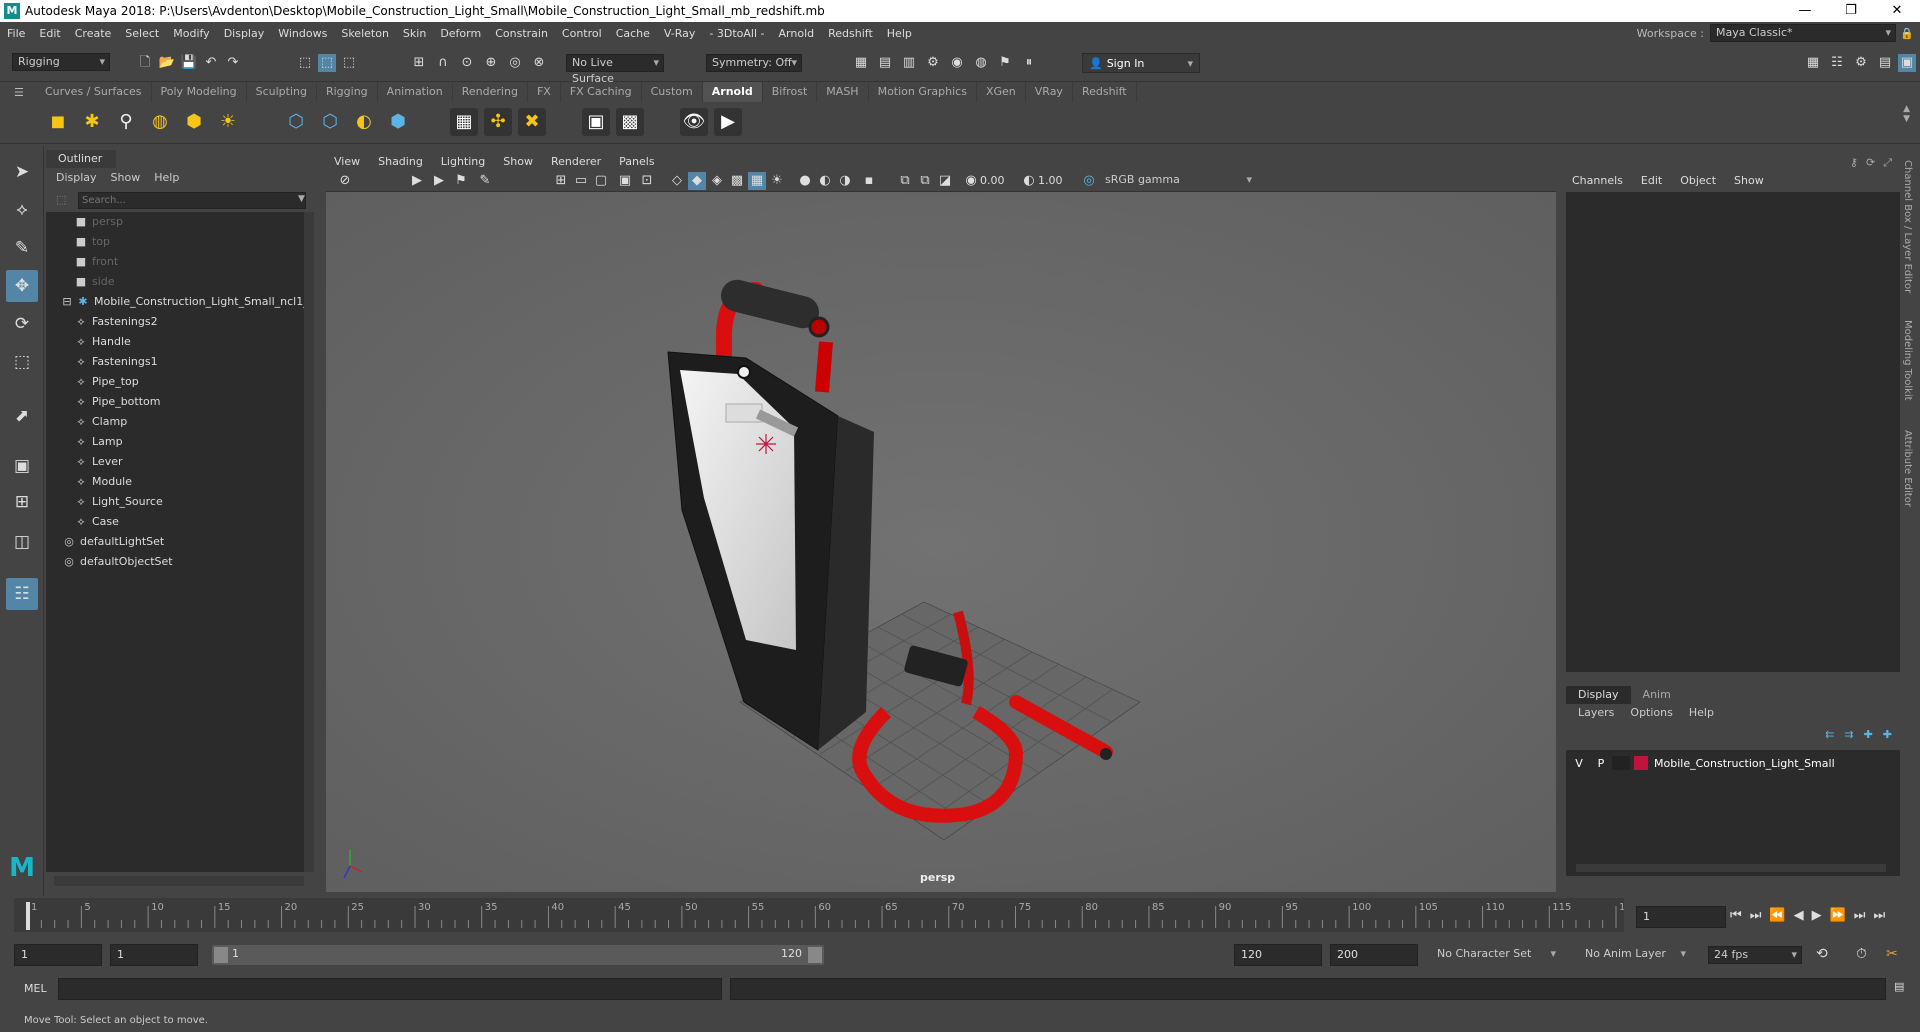  What do you see at coordinates (417, 181) in the screenshot?
I see `camera-bookmark-icon: ▶` at bounding box center [417, 181].